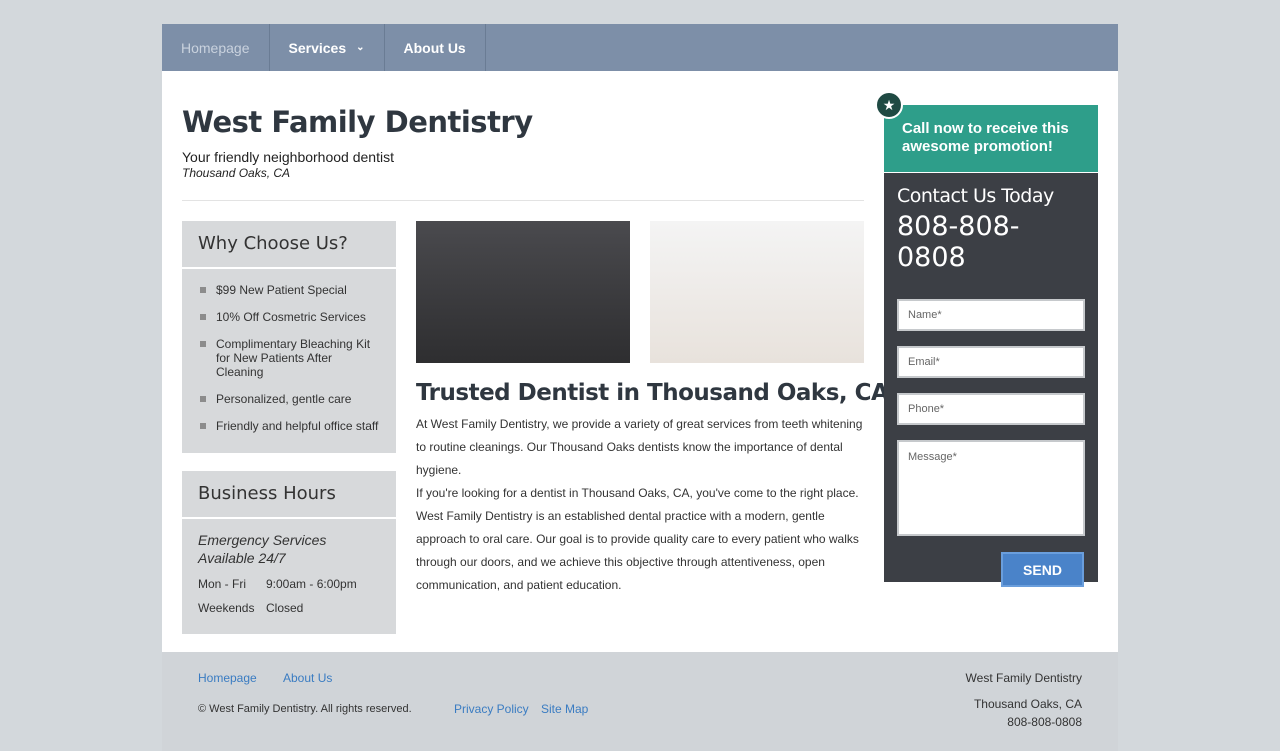 This screenshot has width=1280, height=751. I want to click on list-item: 10% Off Cosmetric Services, so click(290, 317).